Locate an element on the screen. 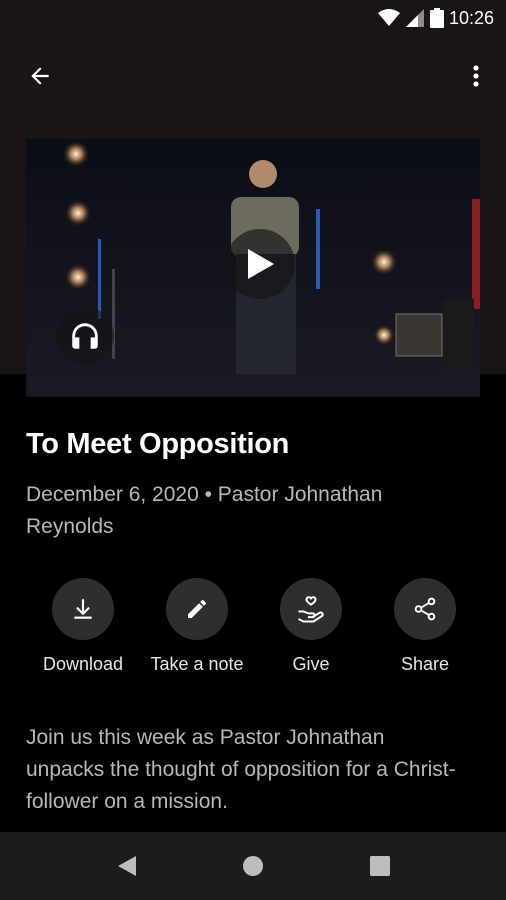 The width and height of the screenshot is (506, 900). download-icon is located at coordinates (83, 609).